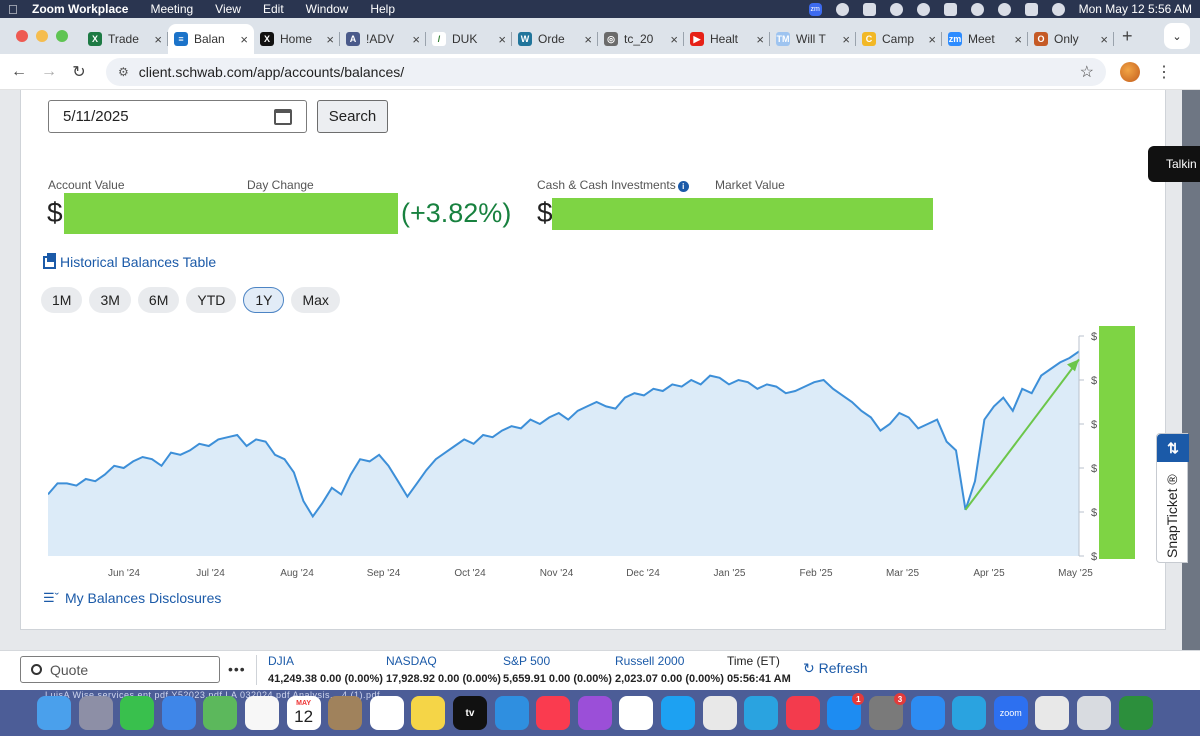 This screenshot has width=1200, height=736. I want to click on disclosures-text: My Balances Disclosures, so click(143, 598).